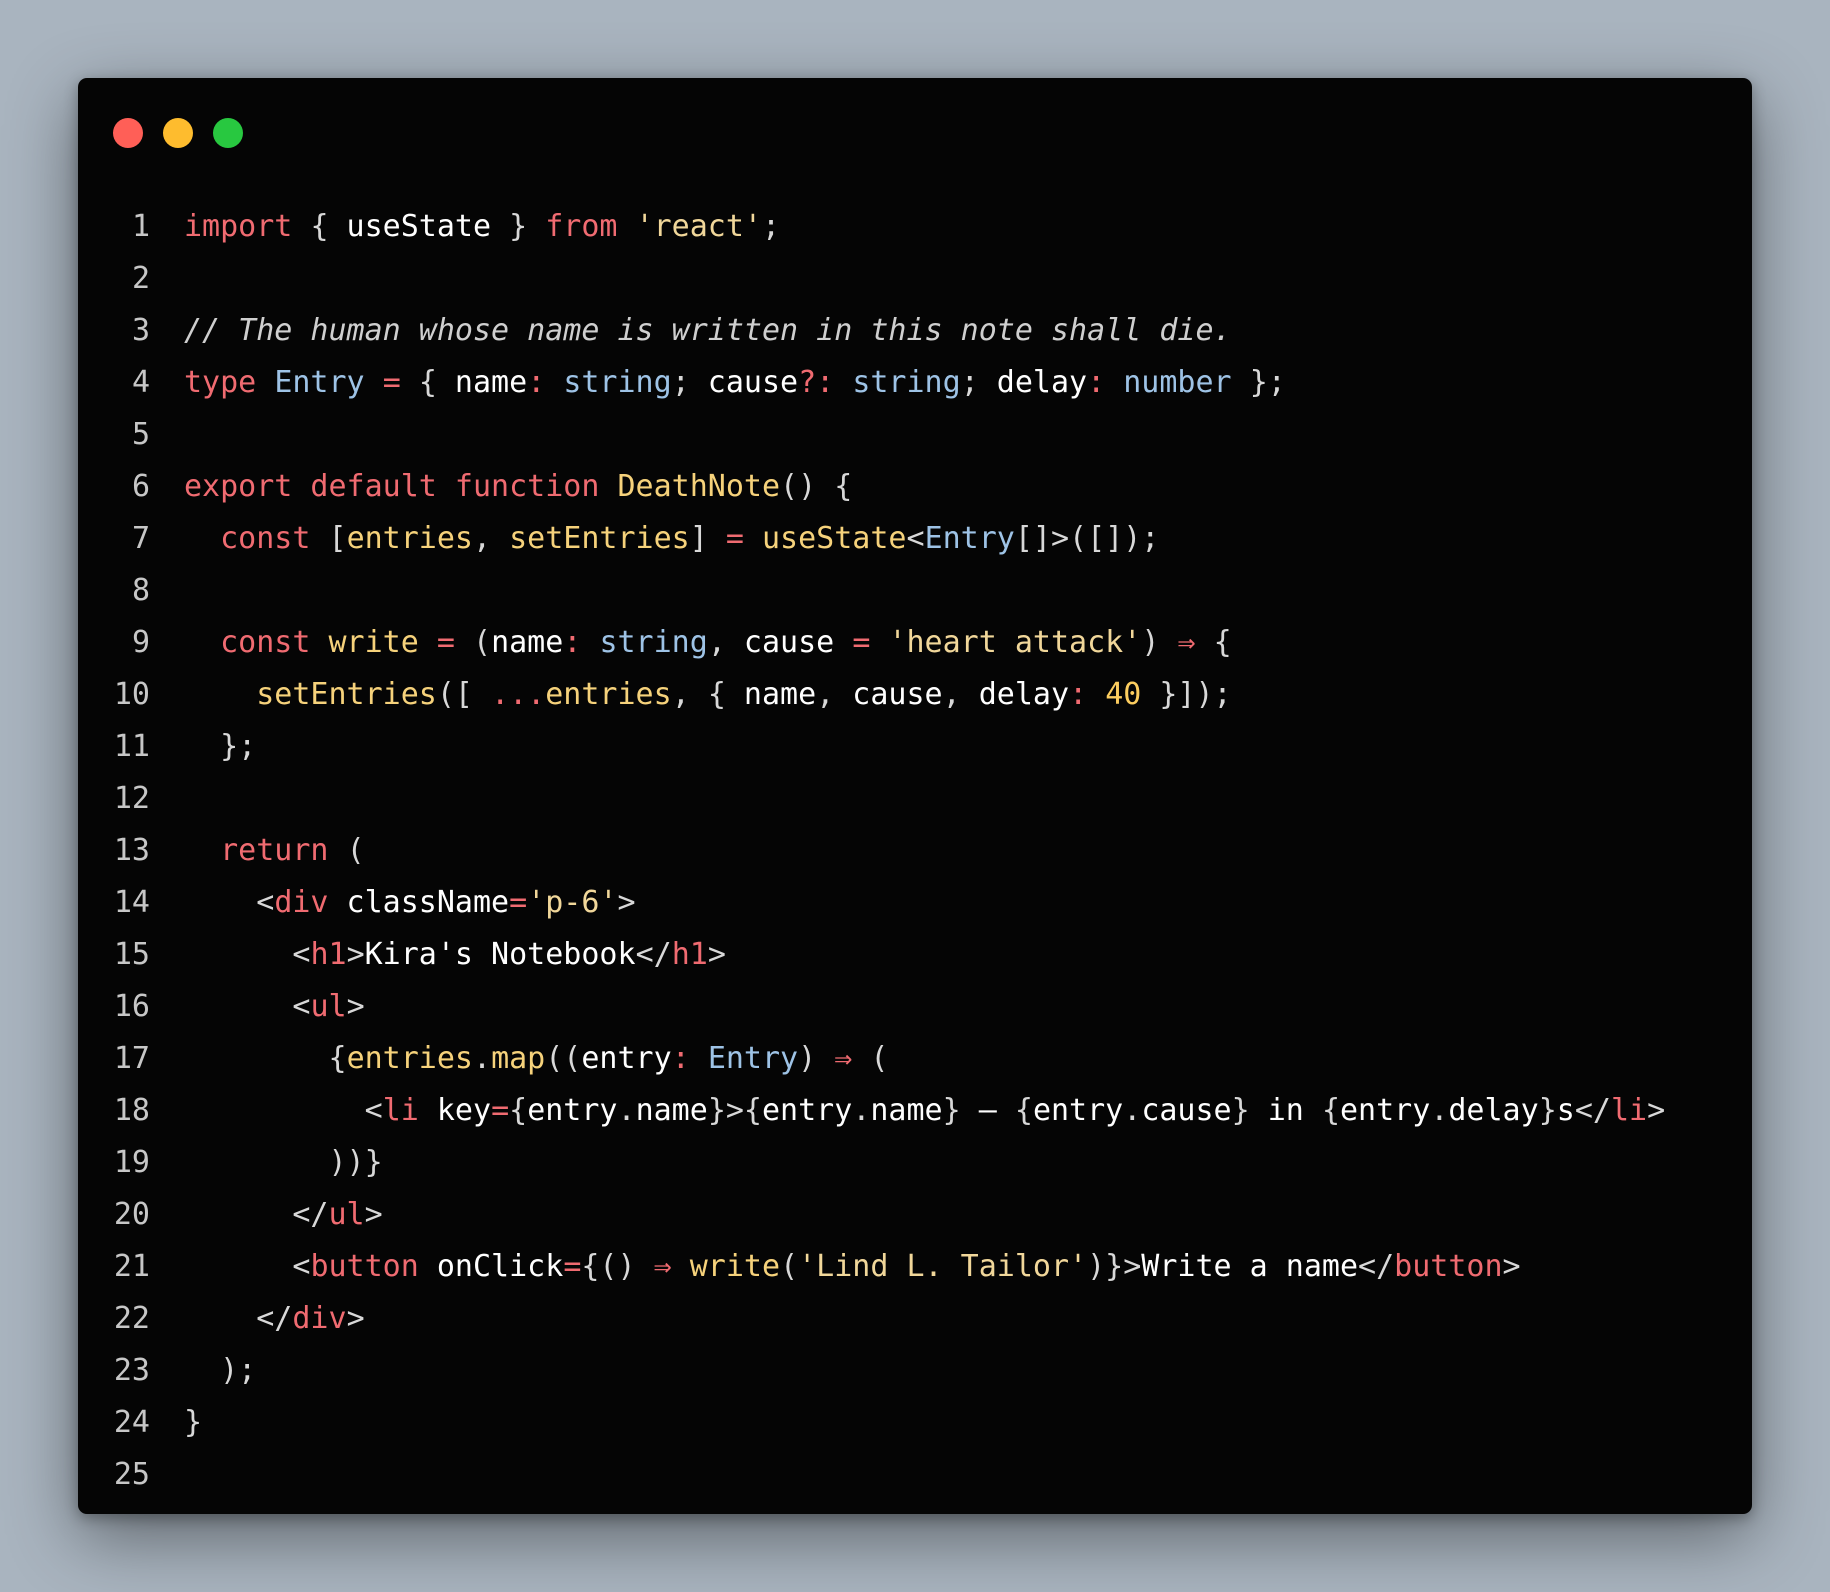 The height and width of the screenshot is (1592, 1830). Describe the element at coordinates (220, 747) in the screenshot. I see `line-code: };` at that location.